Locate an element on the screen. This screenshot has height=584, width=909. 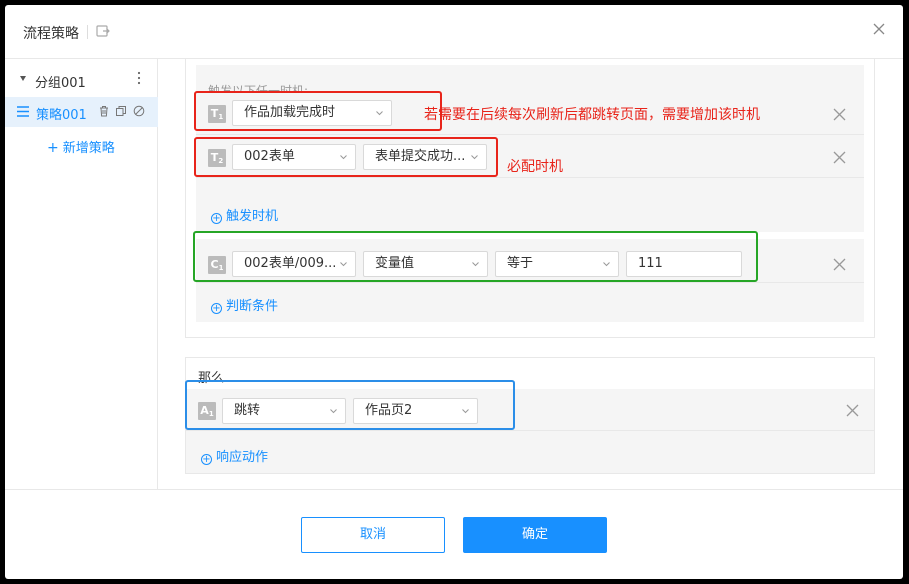
ok-button: 确定 is located at coordinates (535, 535).